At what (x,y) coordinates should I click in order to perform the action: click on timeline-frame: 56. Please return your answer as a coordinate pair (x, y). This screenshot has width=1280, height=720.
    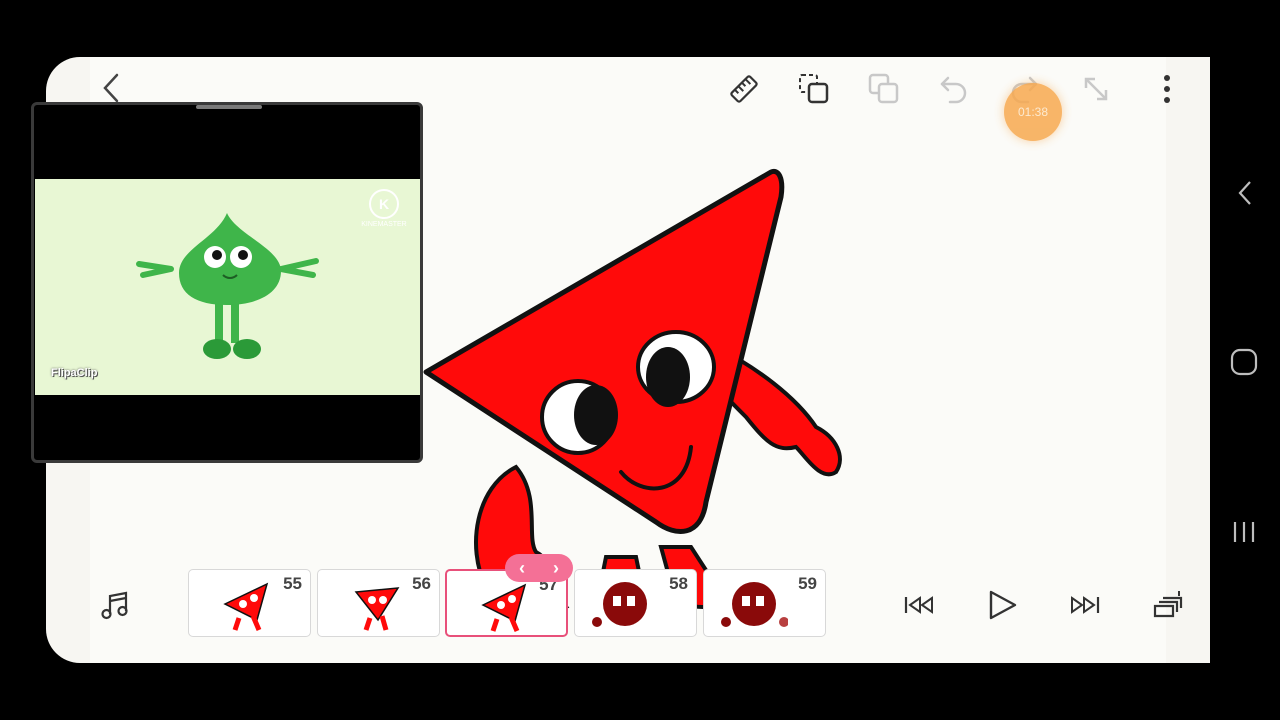
    Looking at the image, I should click on (378, 603).